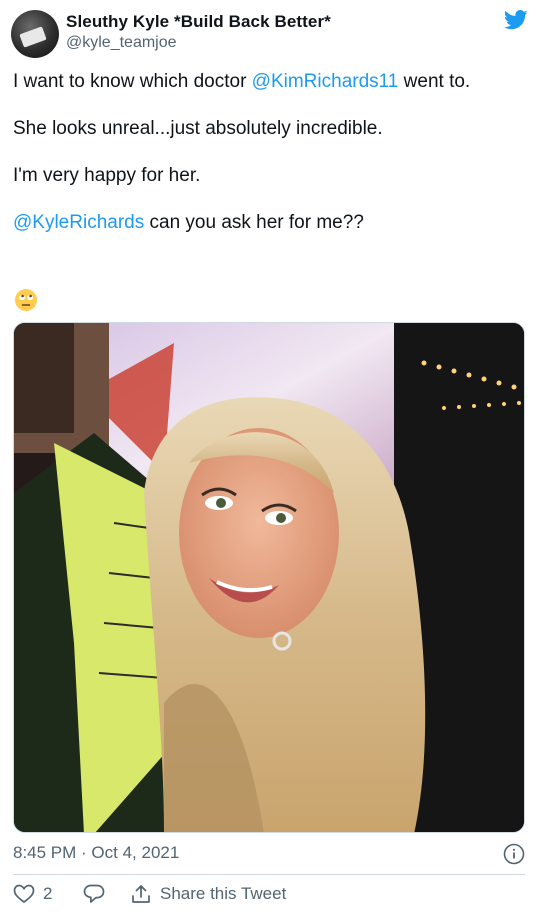 The width and height of the screenshot is (541, 912). What do you see at coordinates (514, 854) in the screenshot?
I see `info-icon` at bounding box center [514, 854].